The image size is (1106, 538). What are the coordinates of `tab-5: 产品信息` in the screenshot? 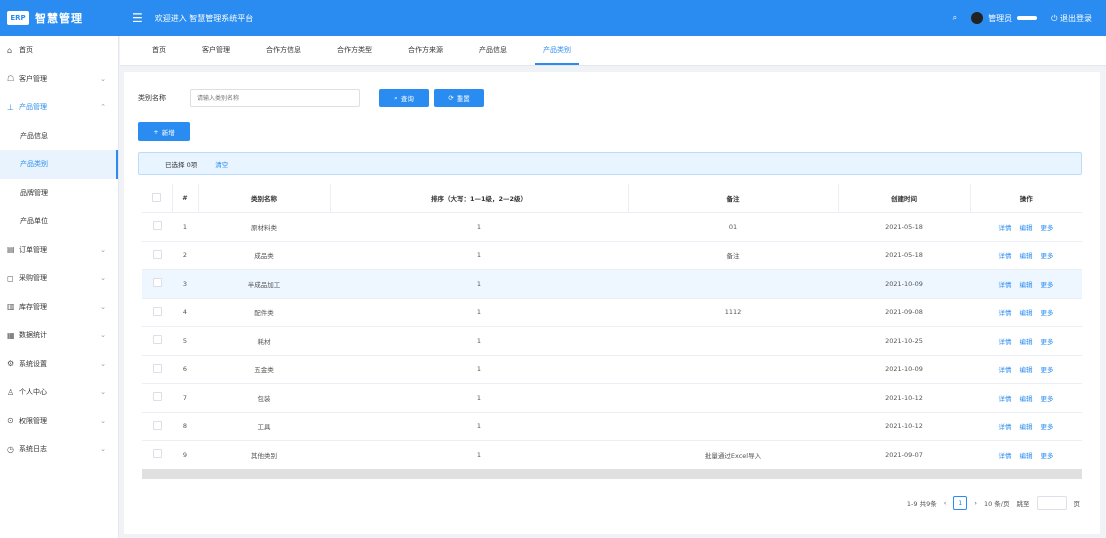 It's located at (493, 50).